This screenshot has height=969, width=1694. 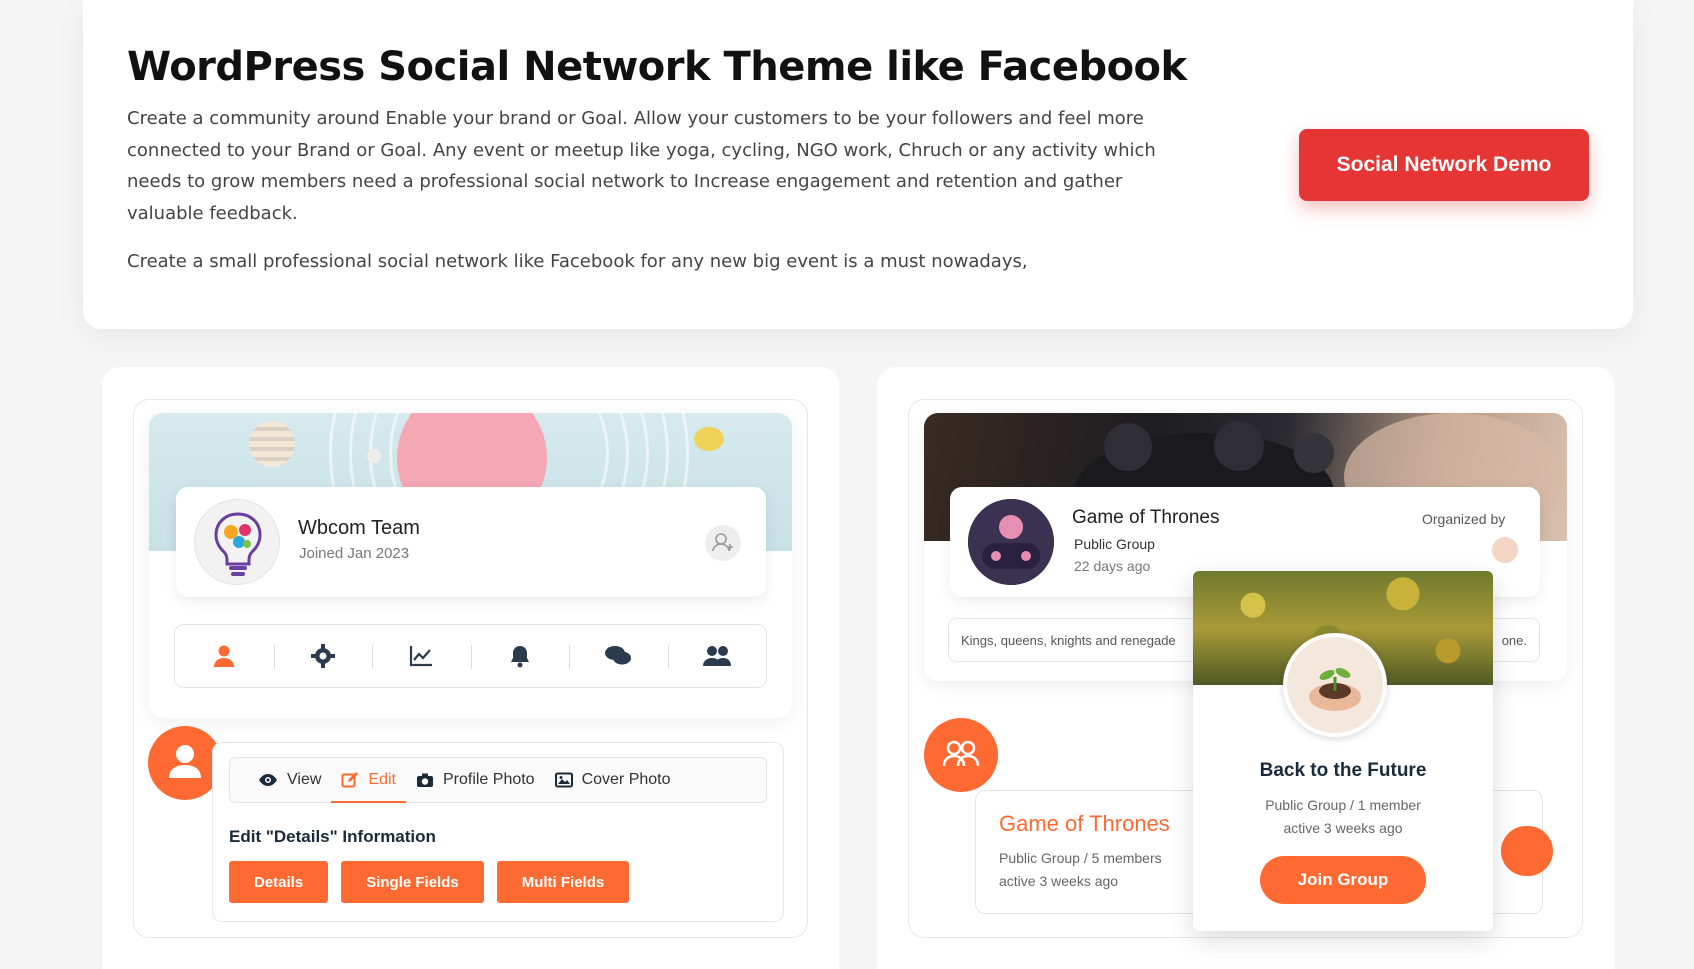 What do you see at coordinates (1444, 165) in the screenshot?
I see `social-network-demo-button: Social Network Demo` at bounding box center [1444, 165].